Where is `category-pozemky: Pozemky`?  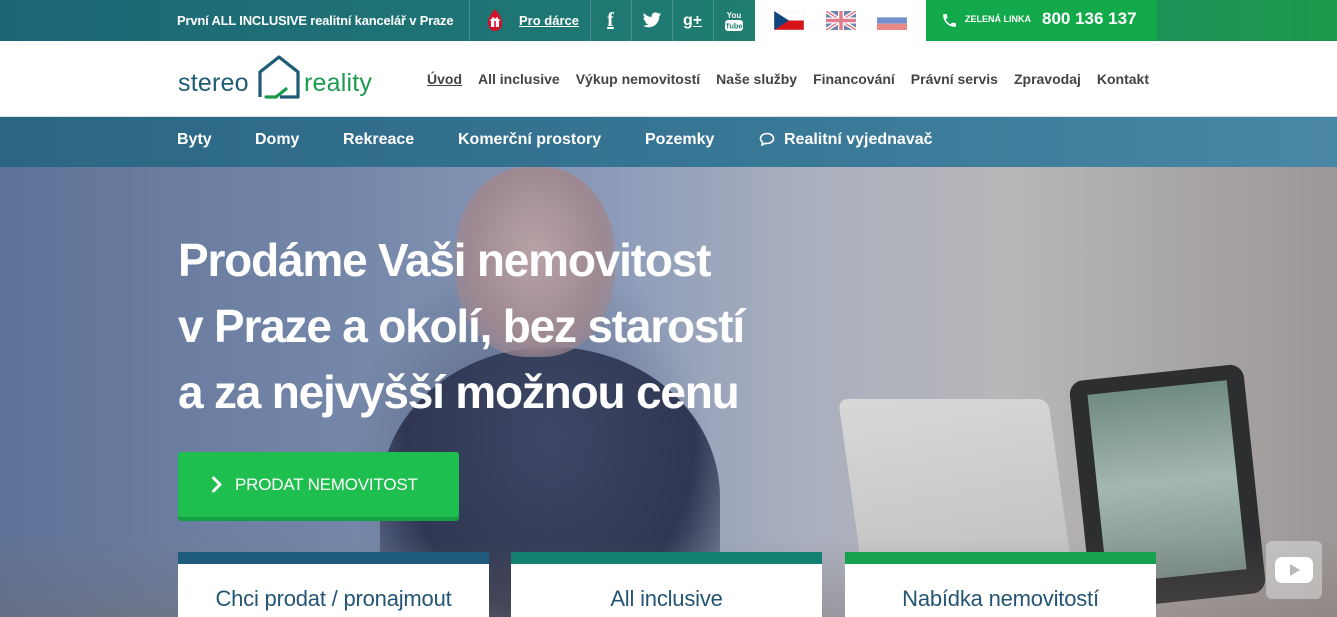
category-pozemky: Pozemky is located at coordinates (679, 140).